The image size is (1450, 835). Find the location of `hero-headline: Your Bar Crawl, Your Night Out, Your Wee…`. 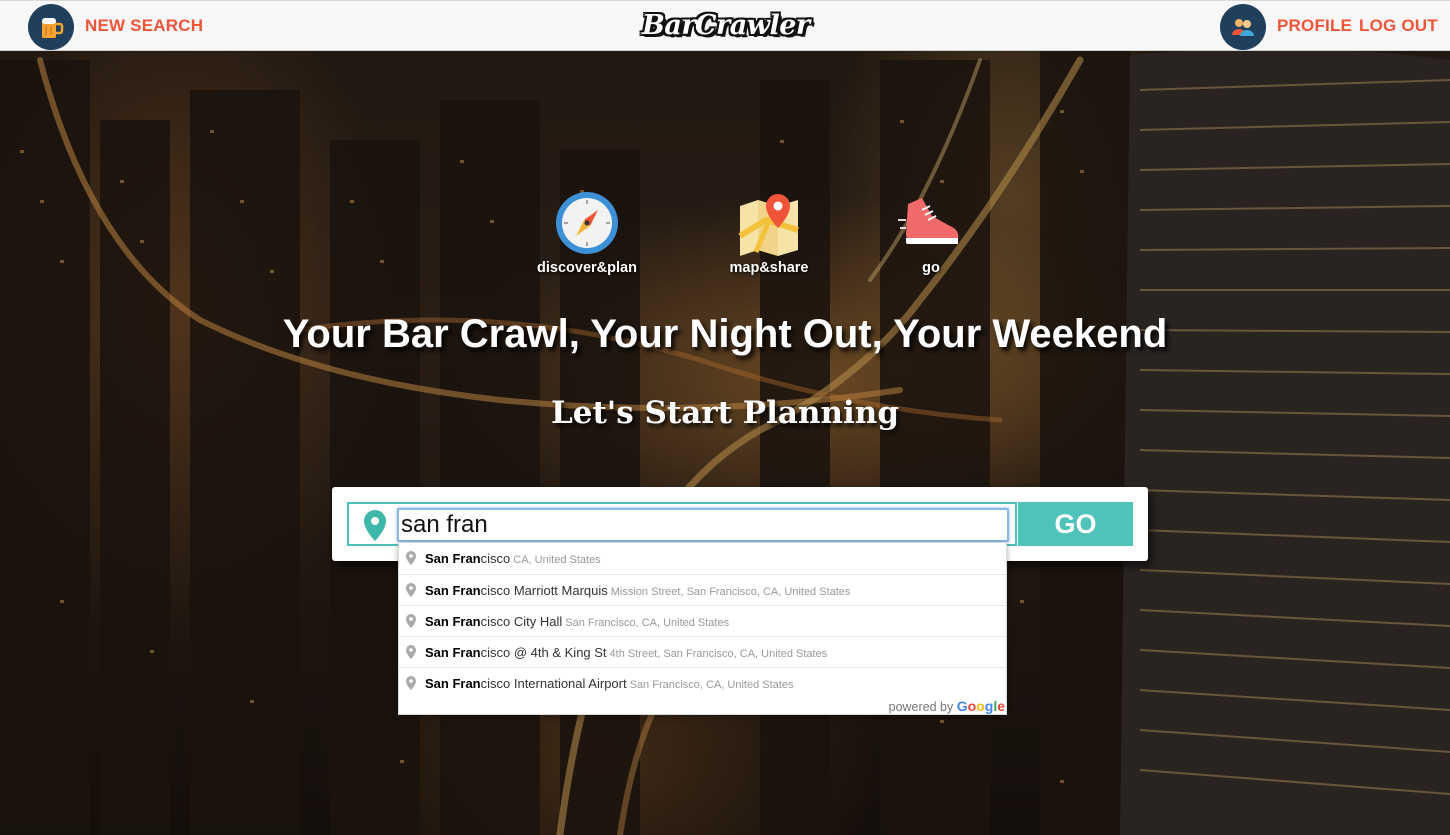

hero-headline: Your Bar Crawl, Your Night Out, Your Wee… is located at coordinates (725, 334).